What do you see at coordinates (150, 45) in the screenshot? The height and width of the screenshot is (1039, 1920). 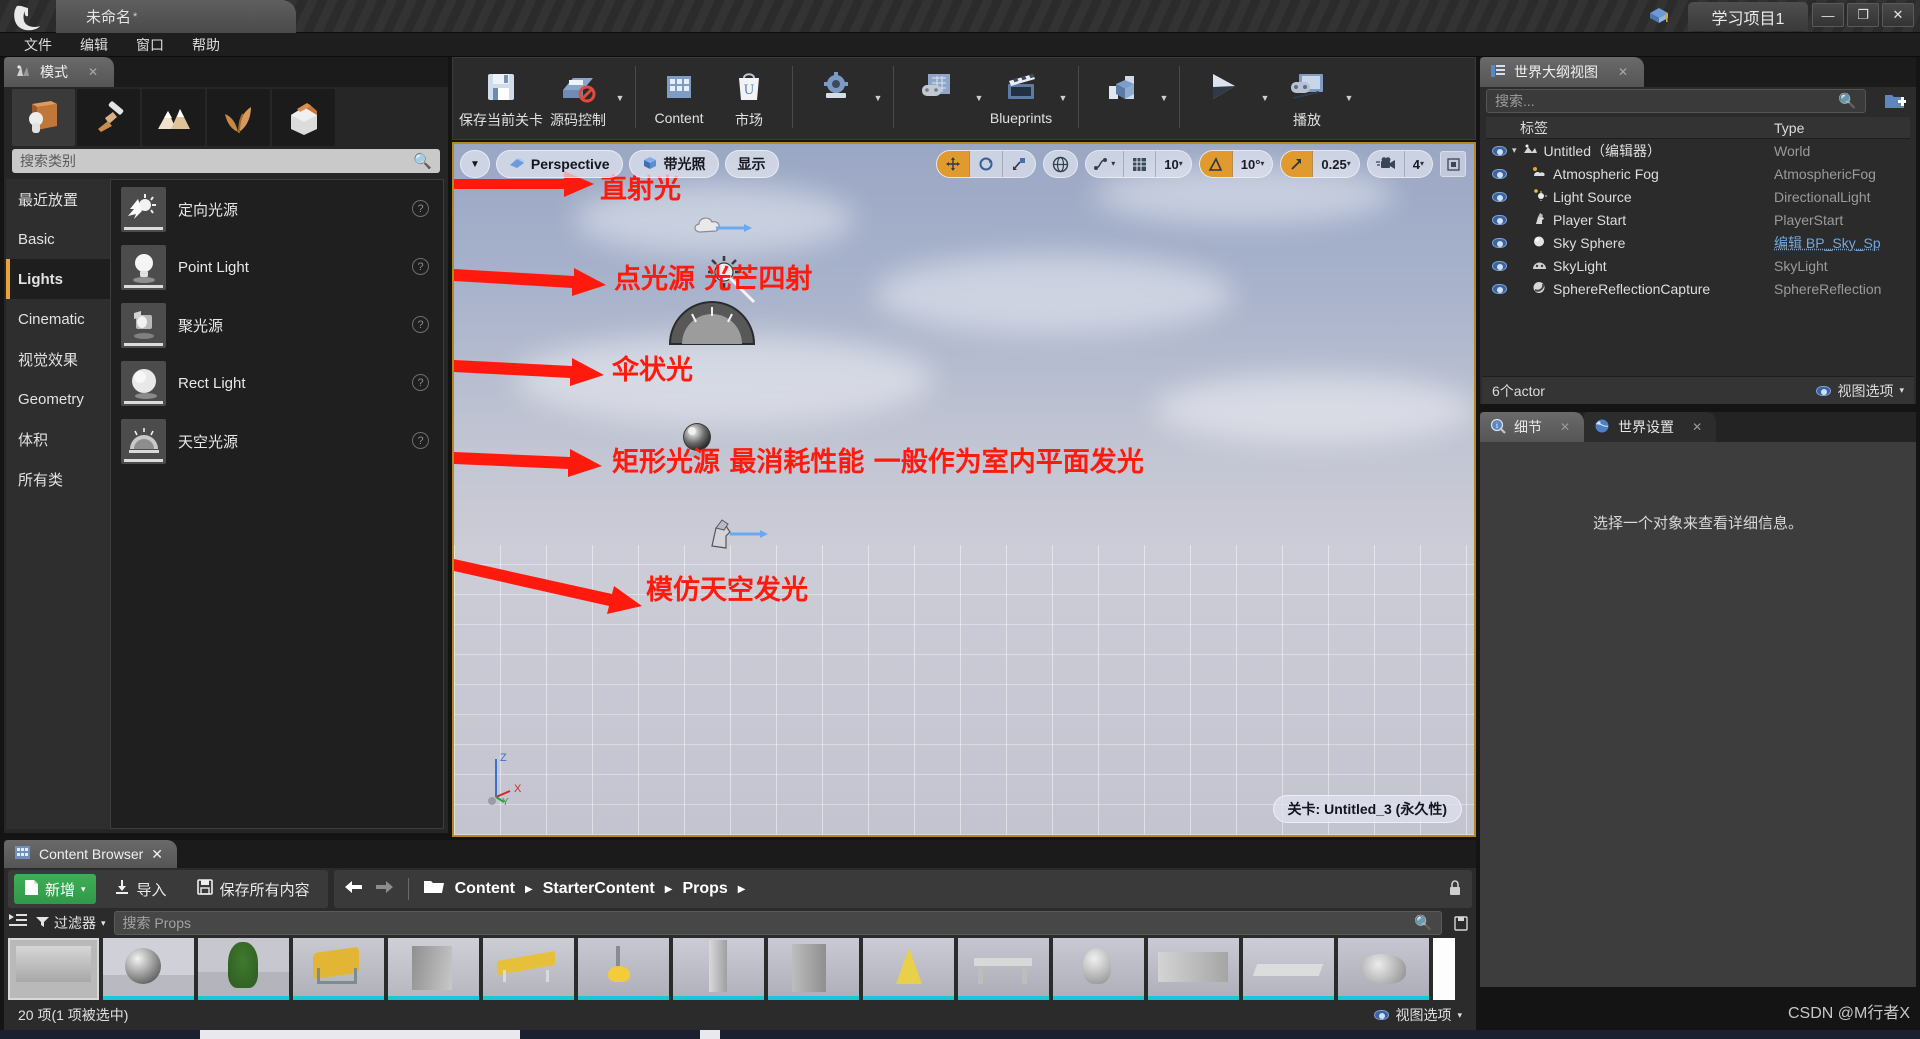 I see `menu-item-window: 窗口` at bounding box center [150, 45].